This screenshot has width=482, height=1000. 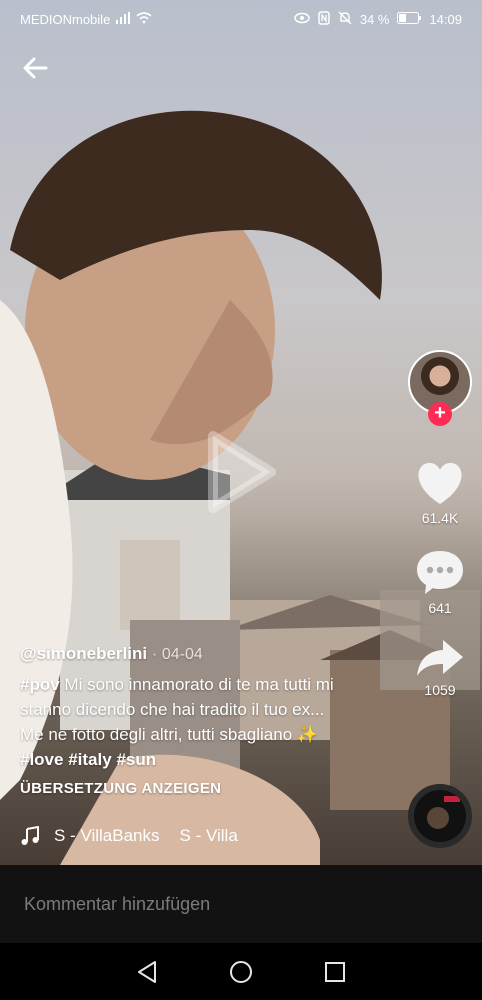 I want to click on nfc-icon, so click(x=324, y=19).